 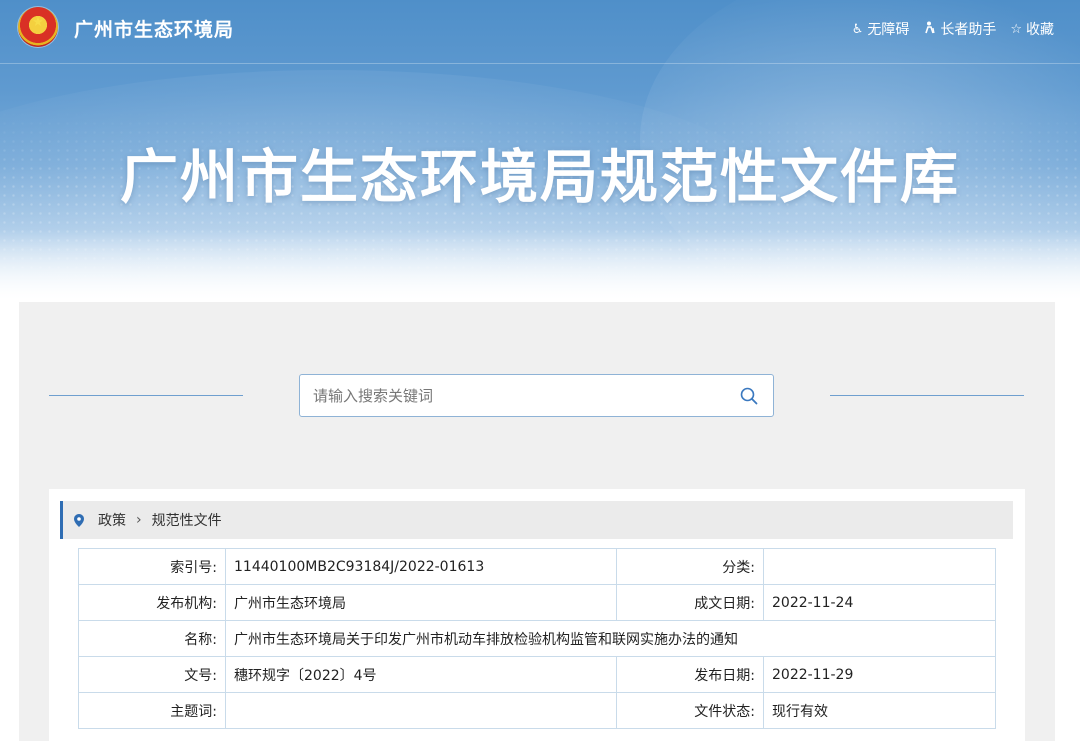 What do you see at coordinates (152, 674) in the screenshot?
I see `doc-no-label: 文号:` at bounding box center [152, 674].